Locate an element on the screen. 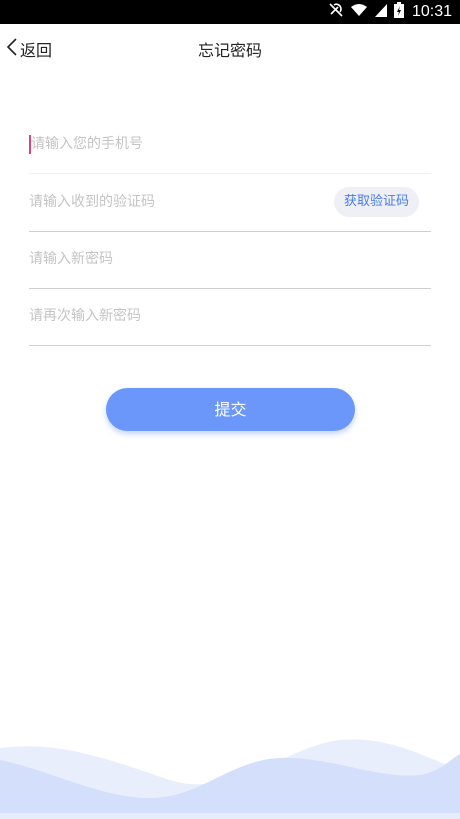  confirm-password-field-row is located at coordinates (230, 317).